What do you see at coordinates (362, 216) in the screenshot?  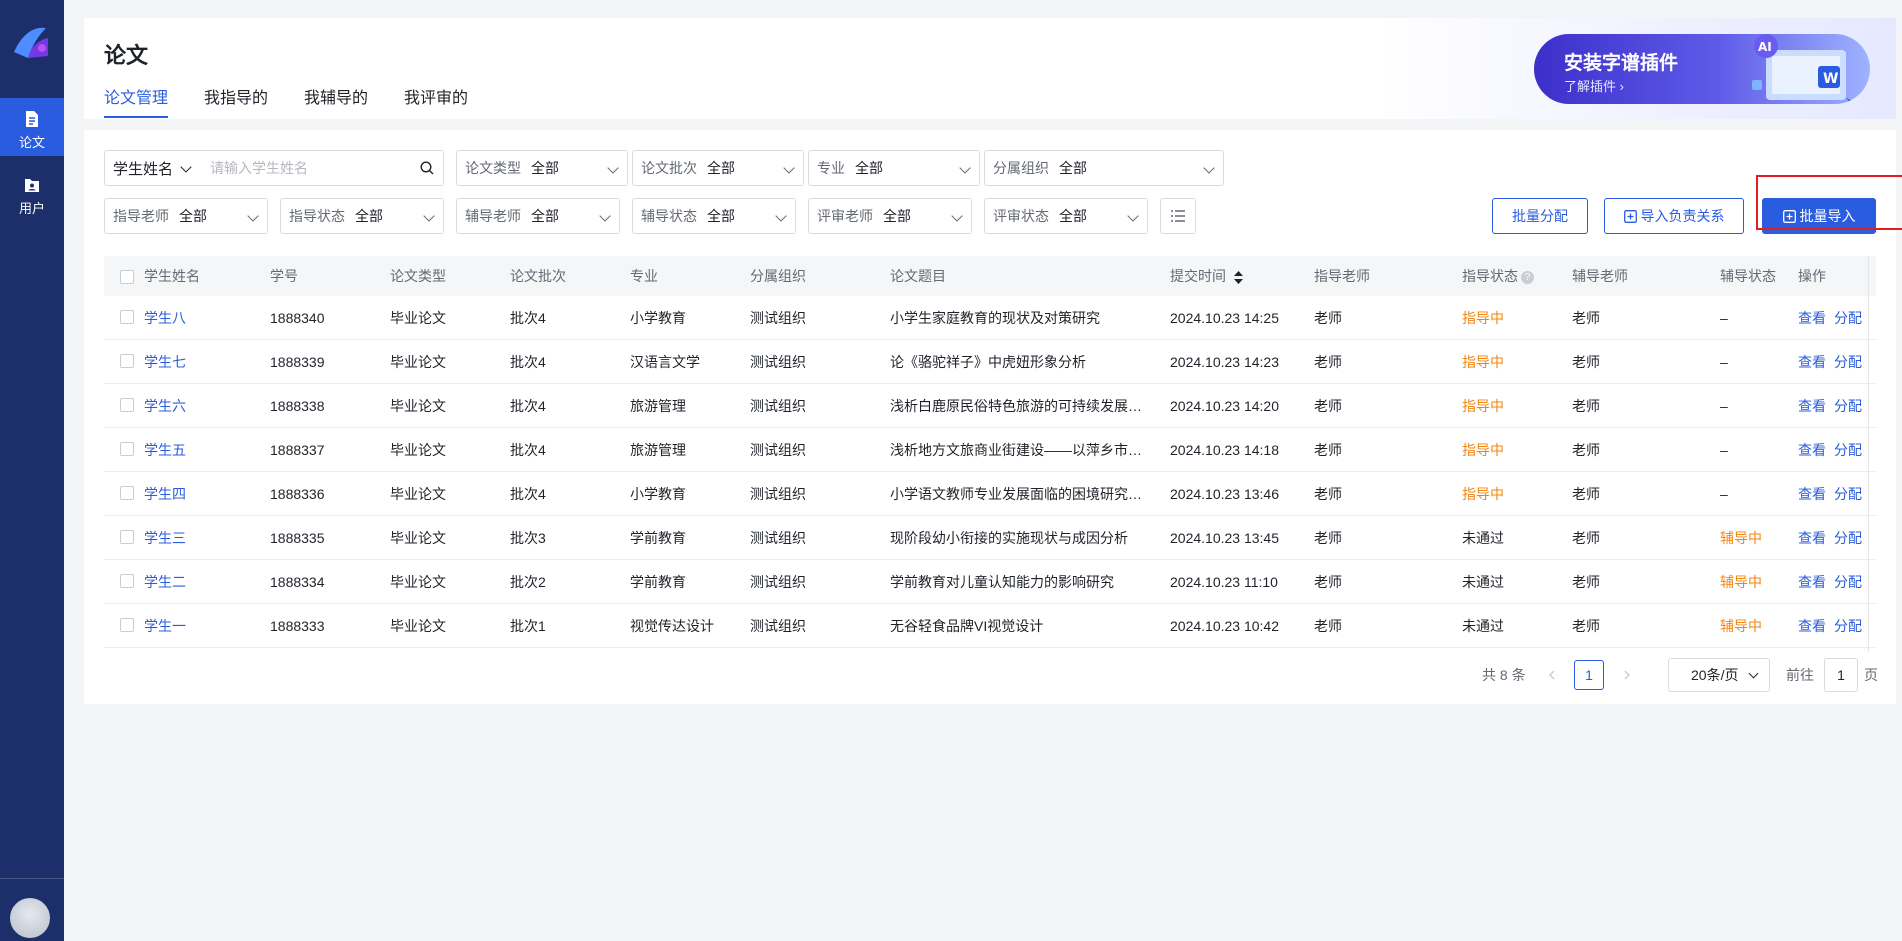 I see `filter-advisor-status: 指导状态 全部` at bounding box center [362, 216].